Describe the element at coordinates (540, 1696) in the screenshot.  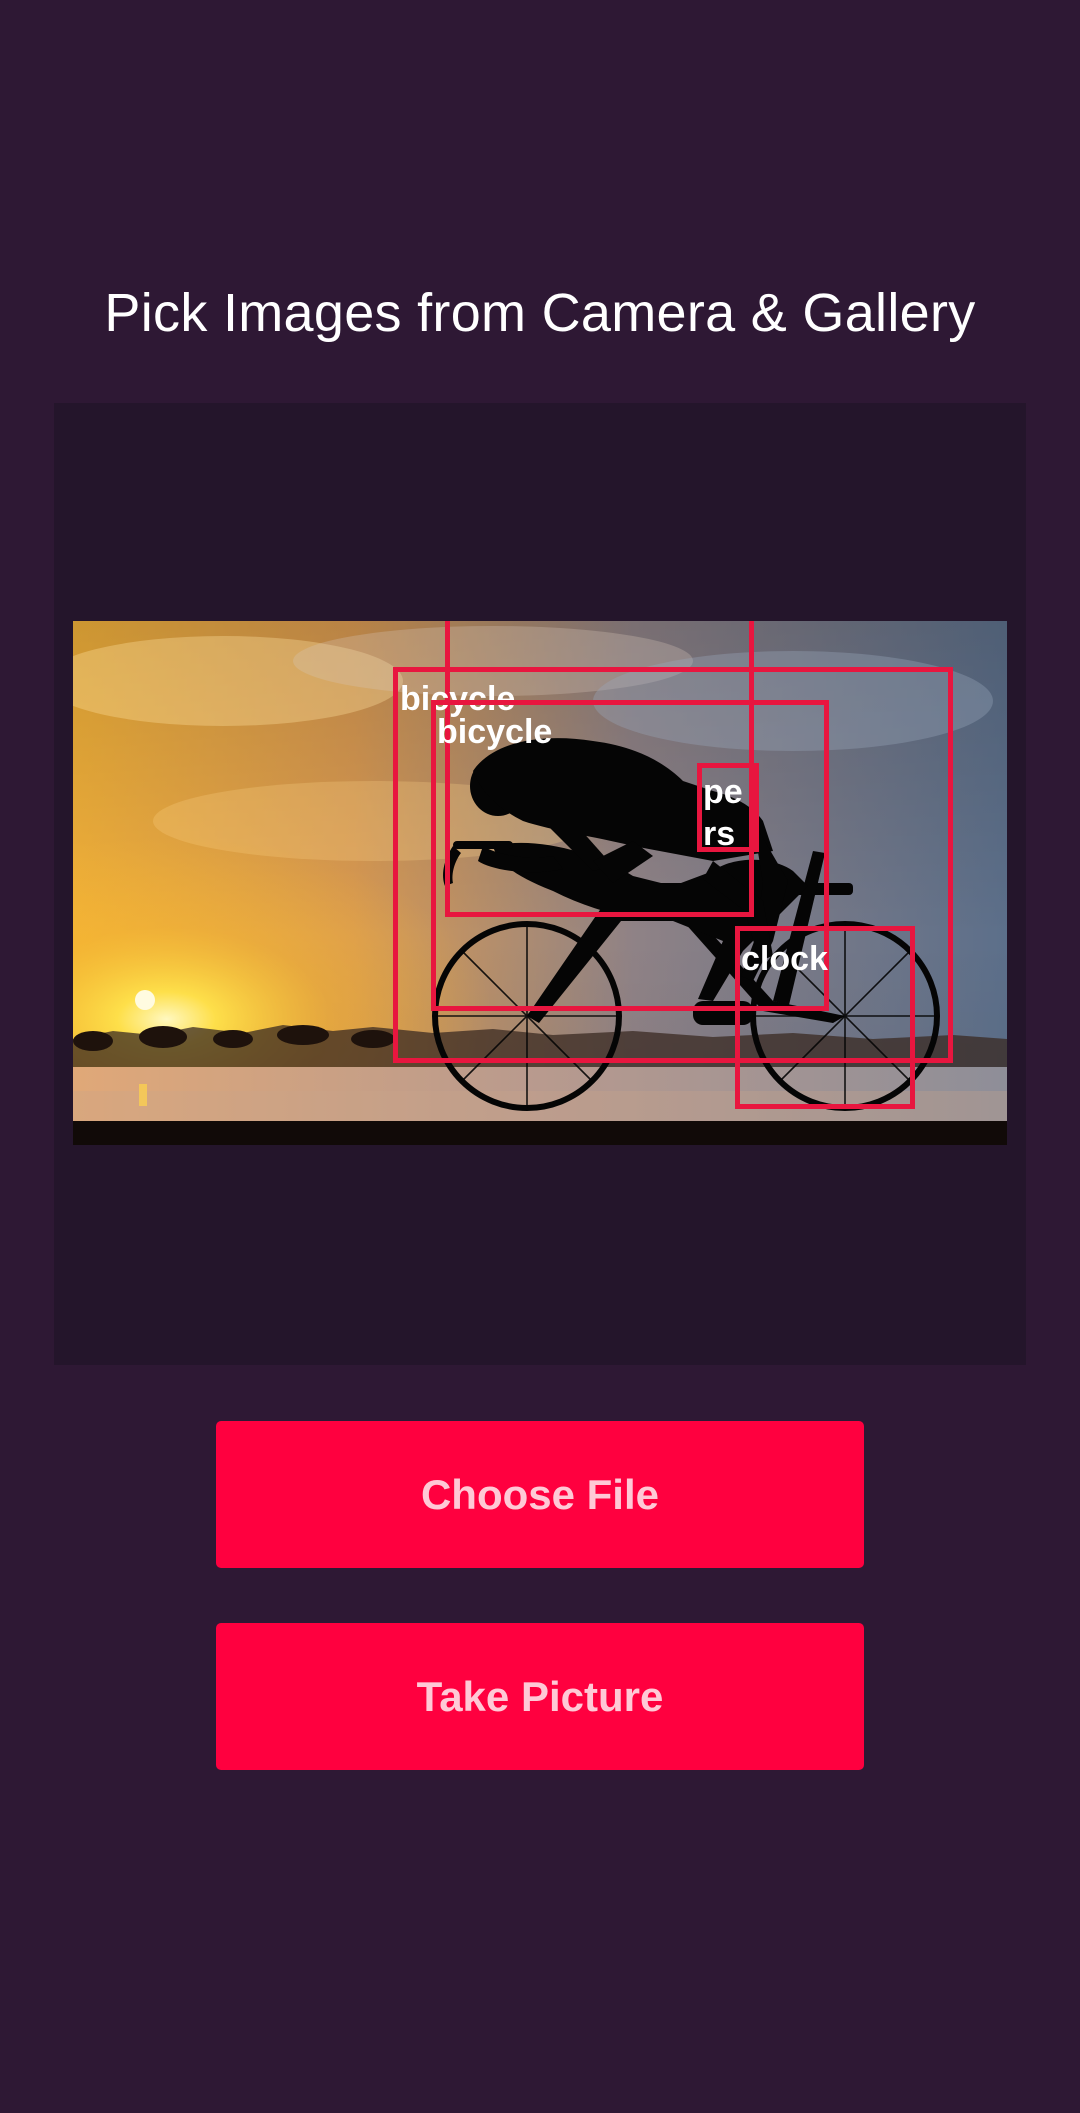
I see `take-picture-button: Take Picture` at that location.